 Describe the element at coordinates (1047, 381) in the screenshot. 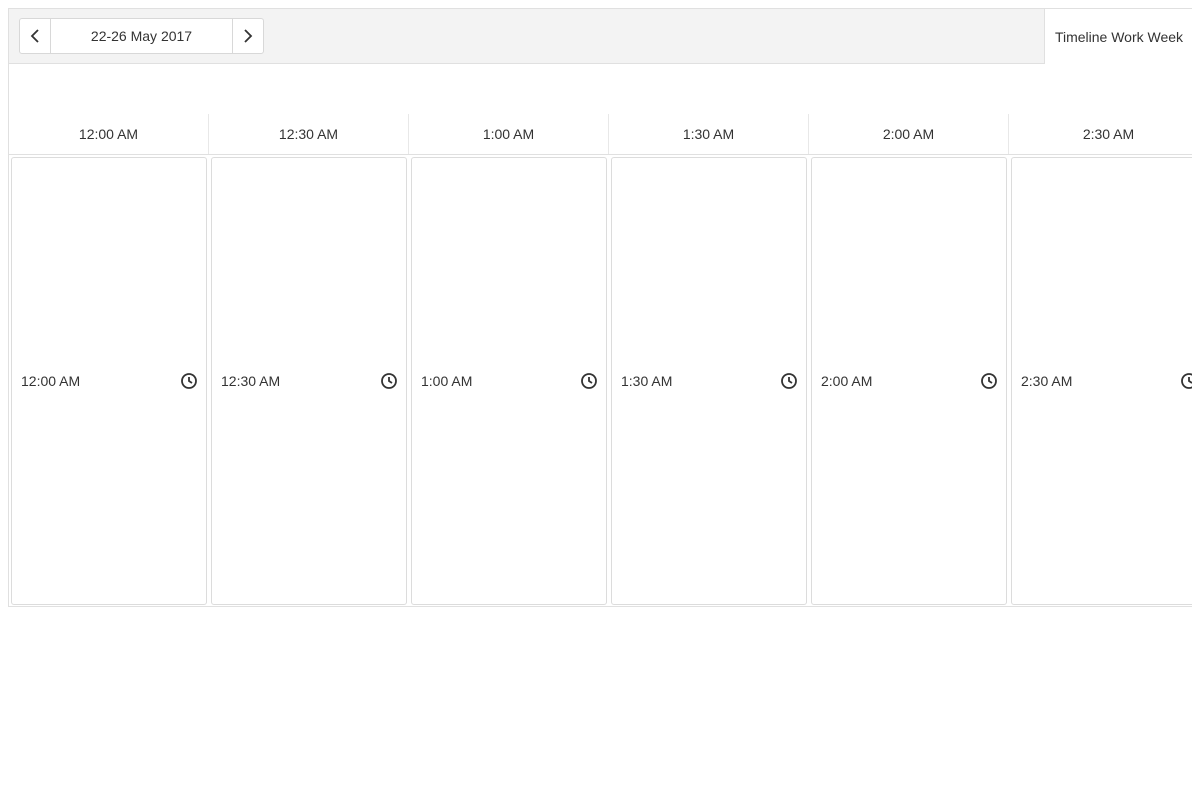

I see `slot-time-label: 2:30 AM` at that location.